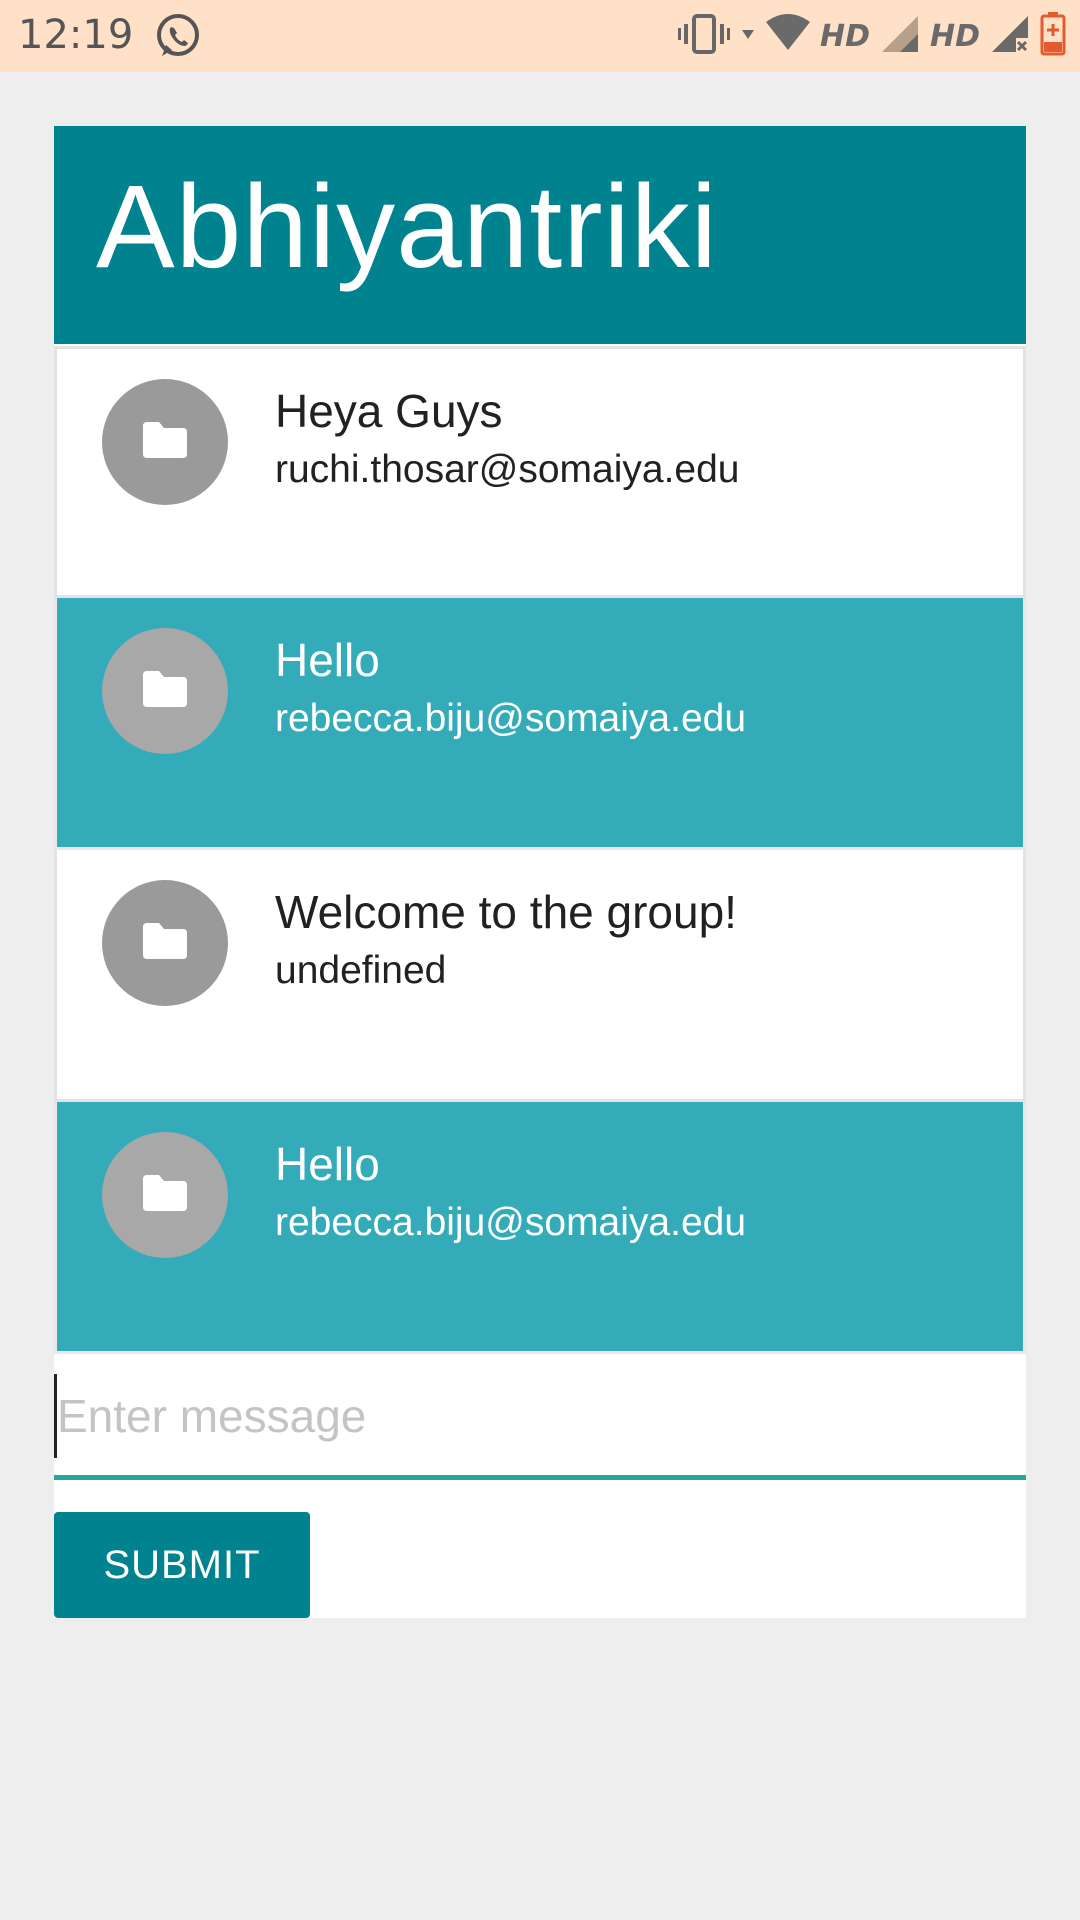  Describe the element at coordinates (76, 35) in the screenshot. I see `status-time: 12:19` at that location.